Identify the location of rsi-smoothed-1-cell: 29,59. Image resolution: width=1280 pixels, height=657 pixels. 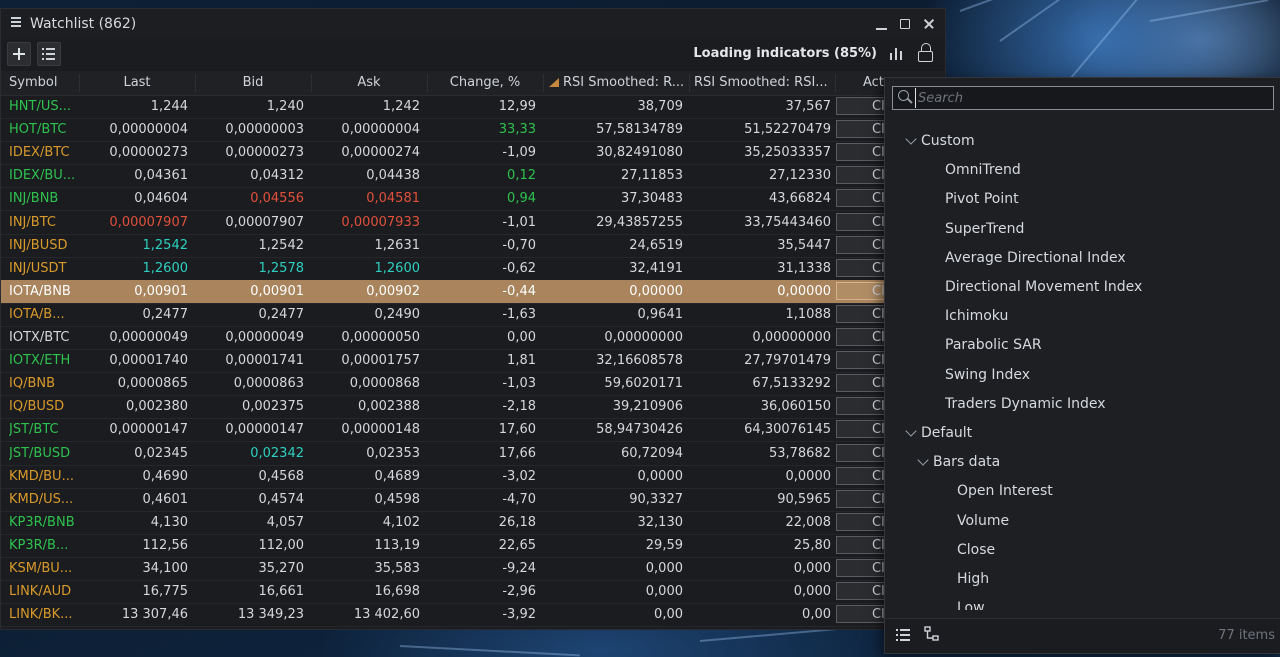
(664, 545).